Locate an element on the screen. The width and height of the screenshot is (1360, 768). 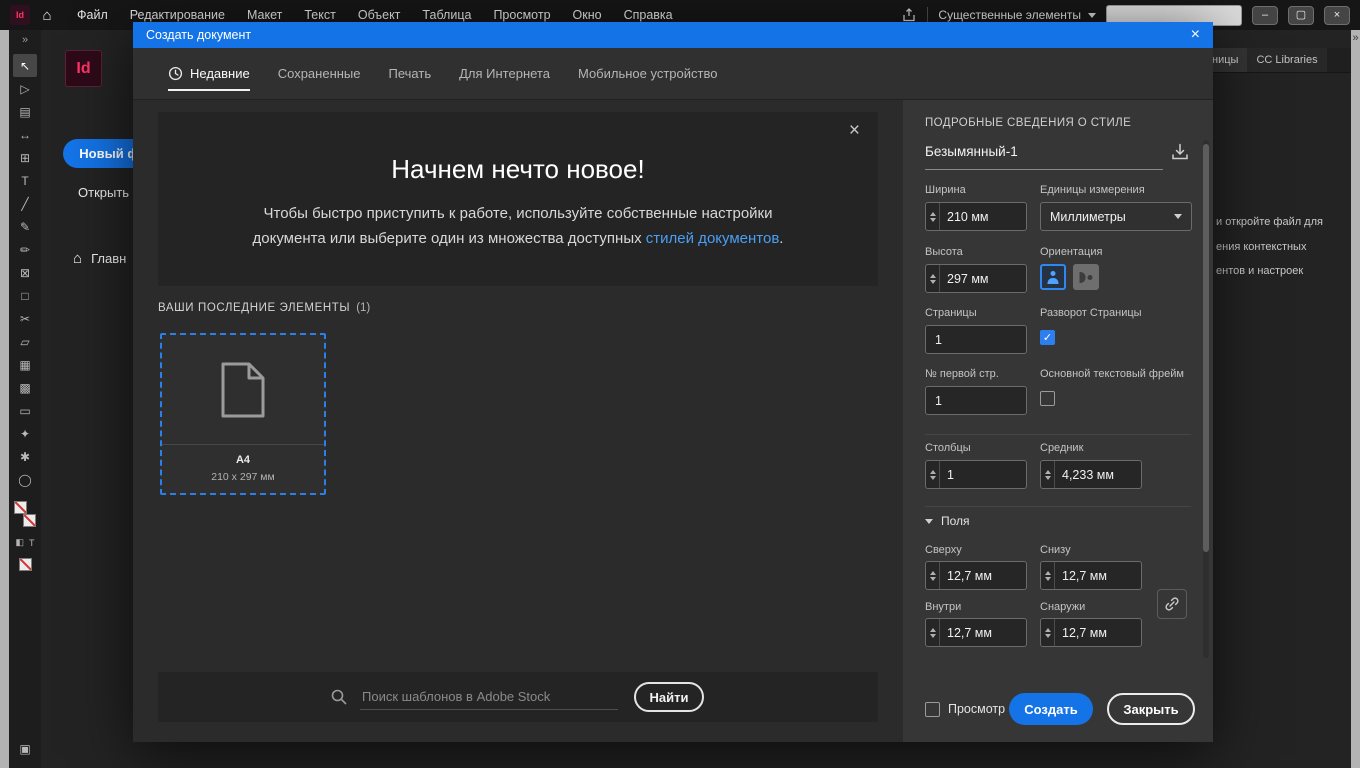
minimize-button: – is located at coordinates (1265, 15).